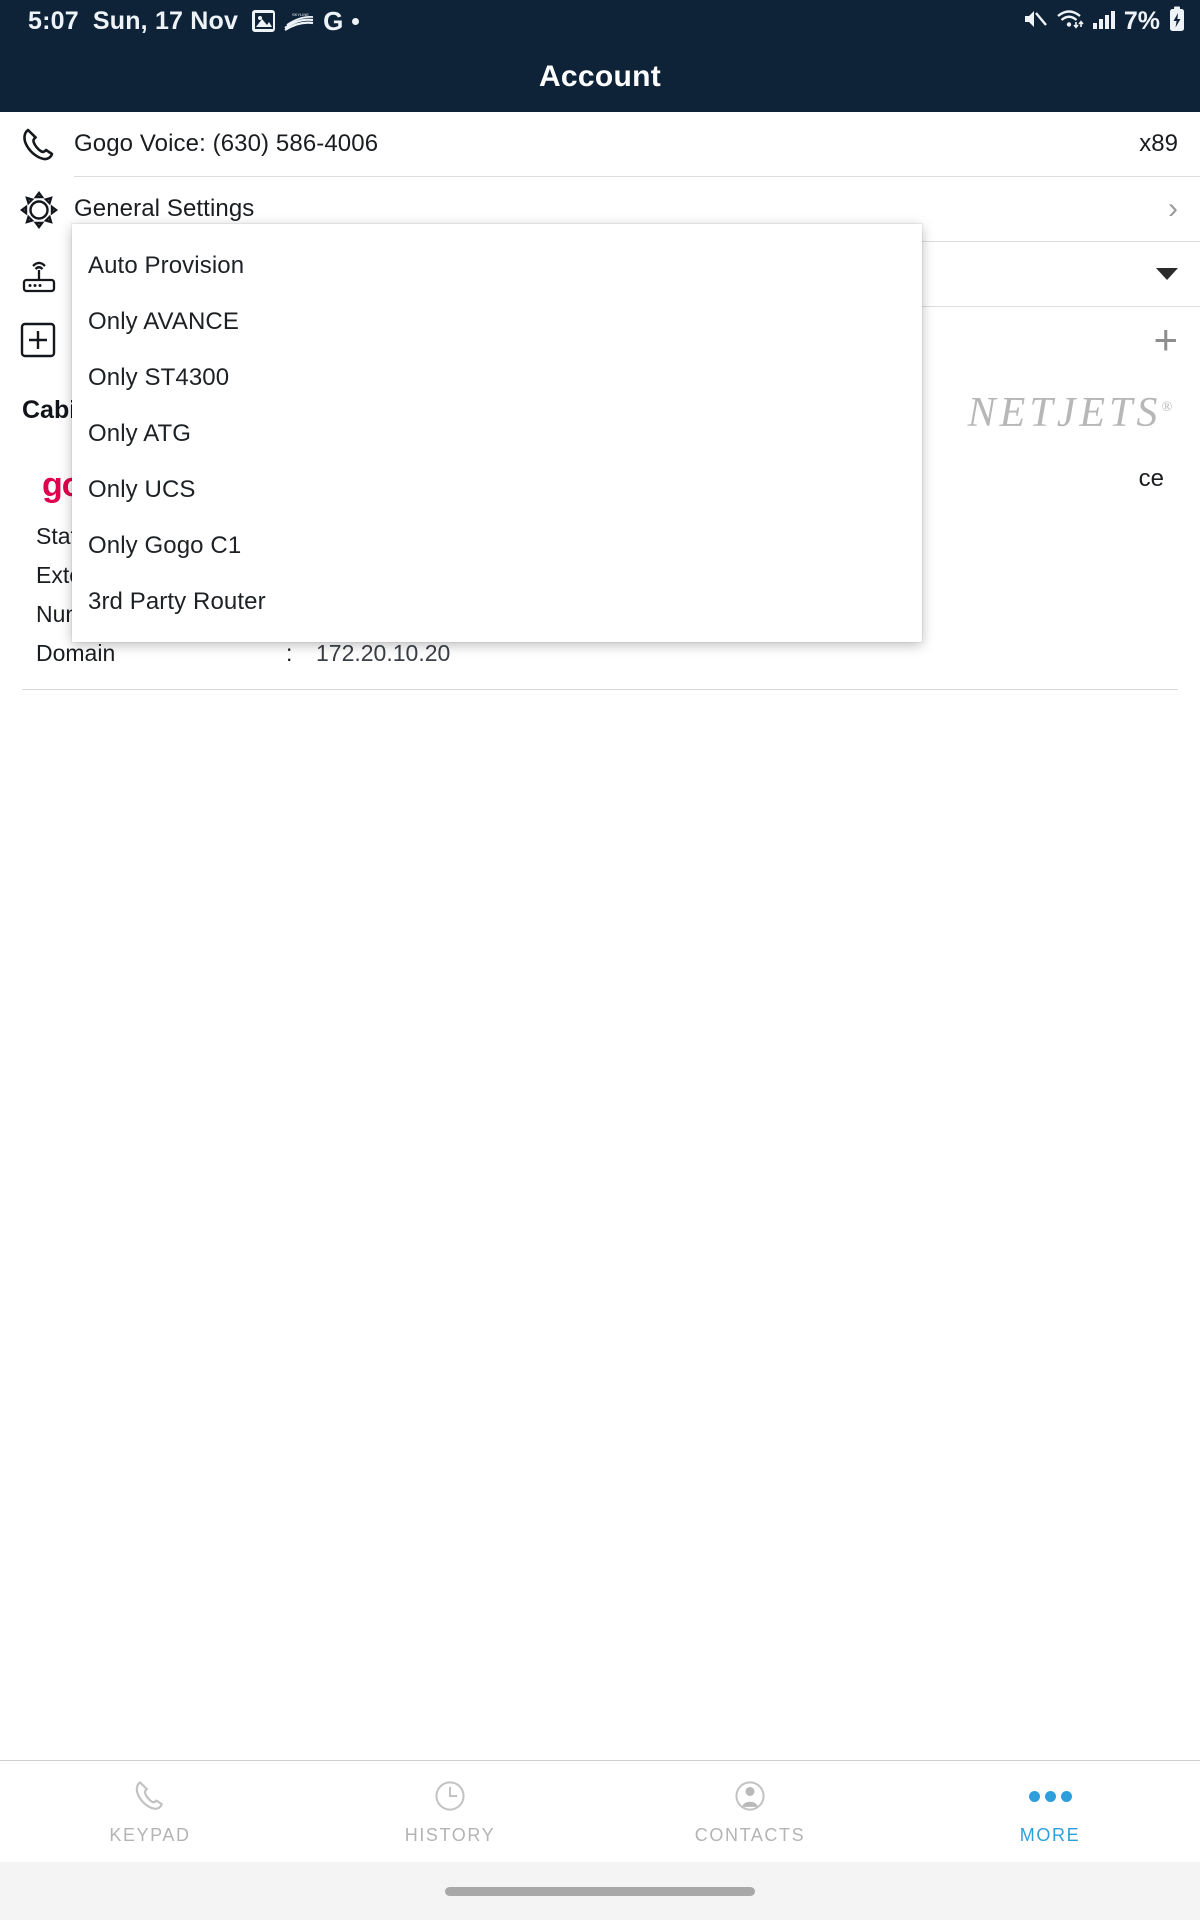 This screenshot has height=1920, width=1200. Describe the element at coordinates (164, 208) in the screenshot. I see `general-settings-label: General Settings` at that location.